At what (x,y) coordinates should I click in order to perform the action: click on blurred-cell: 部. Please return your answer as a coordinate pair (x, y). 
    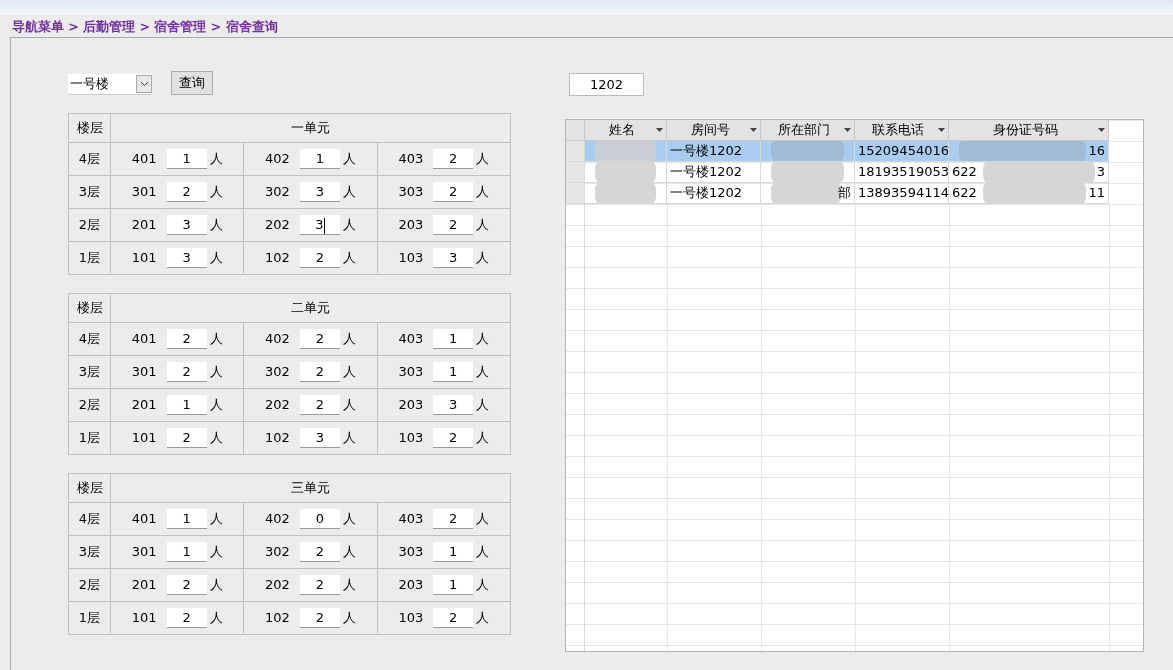
    Looking at the image, I should click on (808, 193).